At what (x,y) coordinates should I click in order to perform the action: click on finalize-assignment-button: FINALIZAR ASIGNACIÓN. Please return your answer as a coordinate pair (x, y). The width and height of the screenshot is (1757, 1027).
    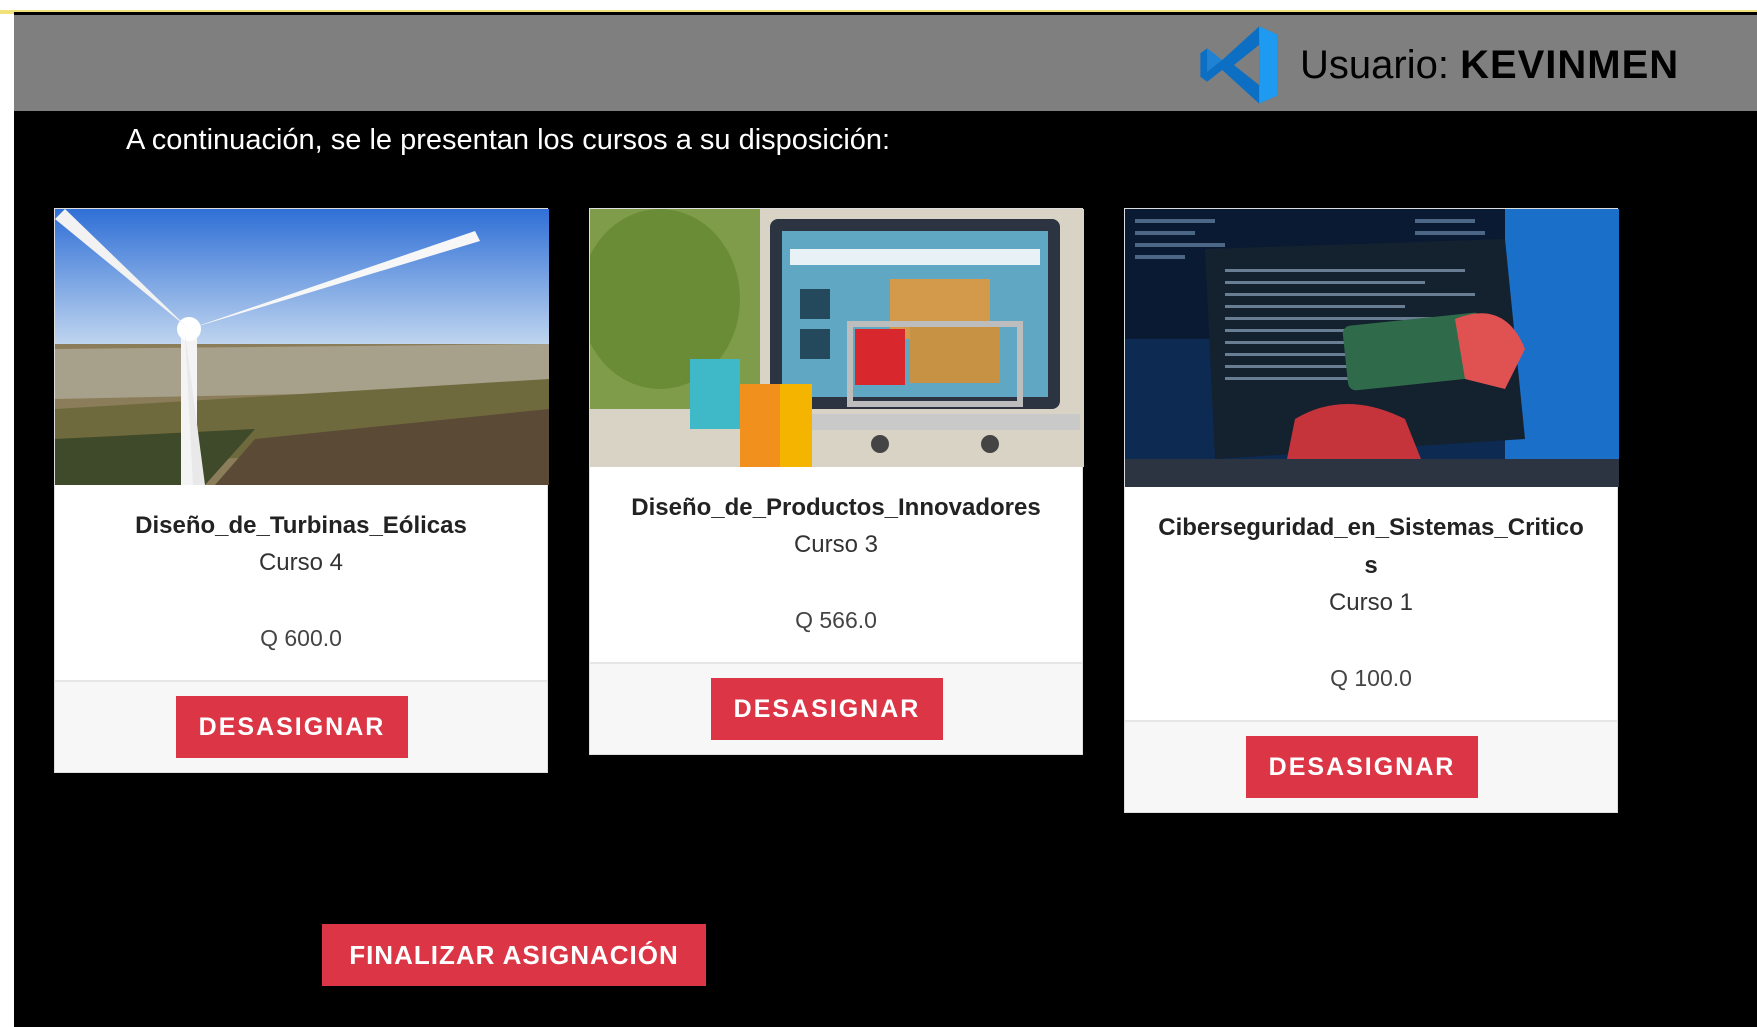
    Looking at the image, I should click on (514, 955).